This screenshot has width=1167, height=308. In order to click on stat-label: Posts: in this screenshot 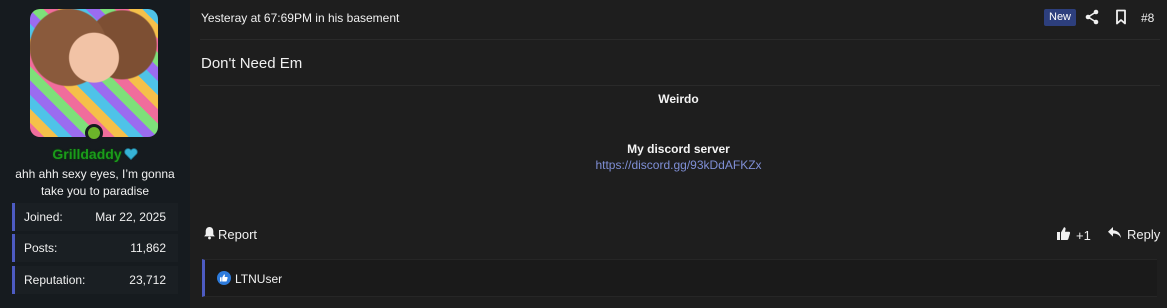, I will do `click(41, 248)`.